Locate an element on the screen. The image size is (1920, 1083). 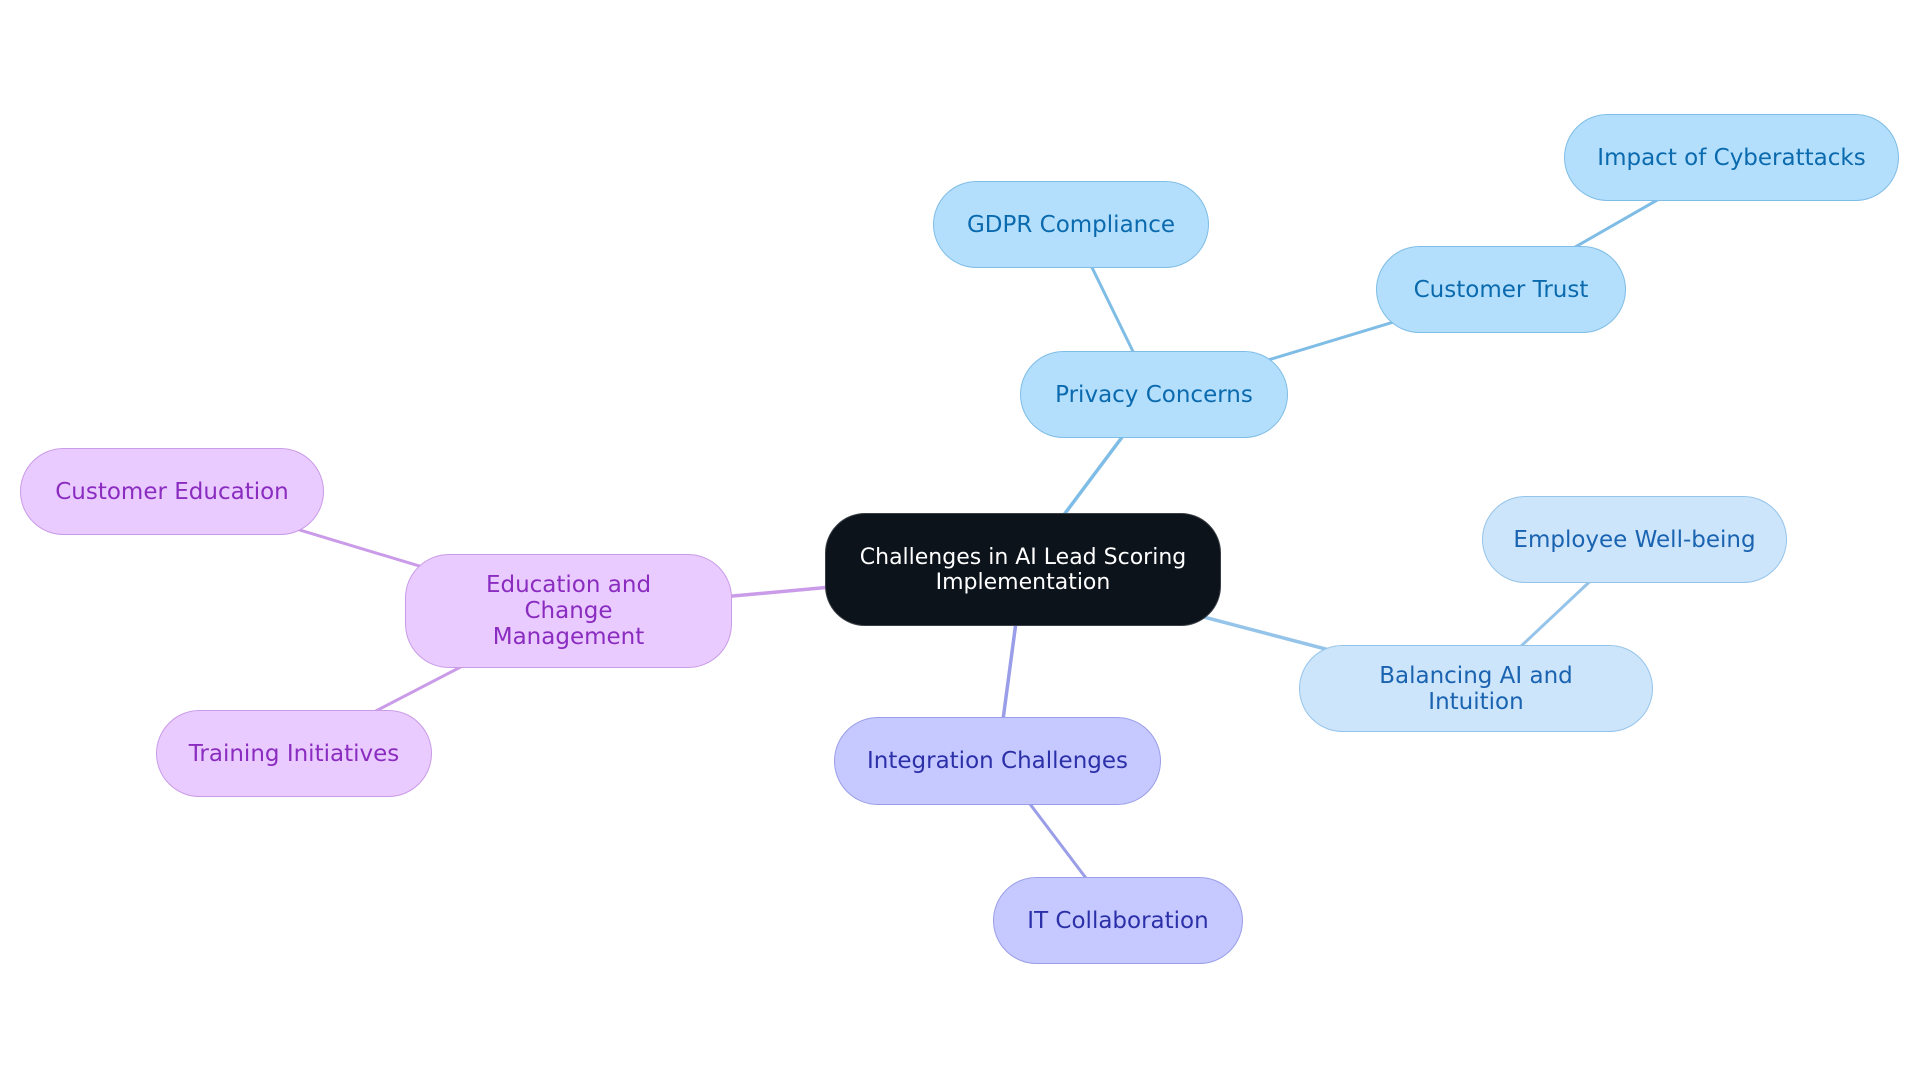
node-label: Impact of Cyberattacks is located at coordinates (1731, 157).